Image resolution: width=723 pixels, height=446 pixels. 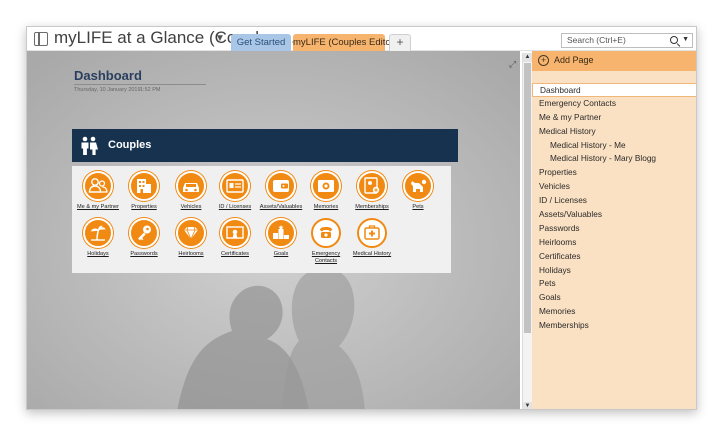 I want to click on tile-label: Emergency Contacts, so click(x=326, y=258).